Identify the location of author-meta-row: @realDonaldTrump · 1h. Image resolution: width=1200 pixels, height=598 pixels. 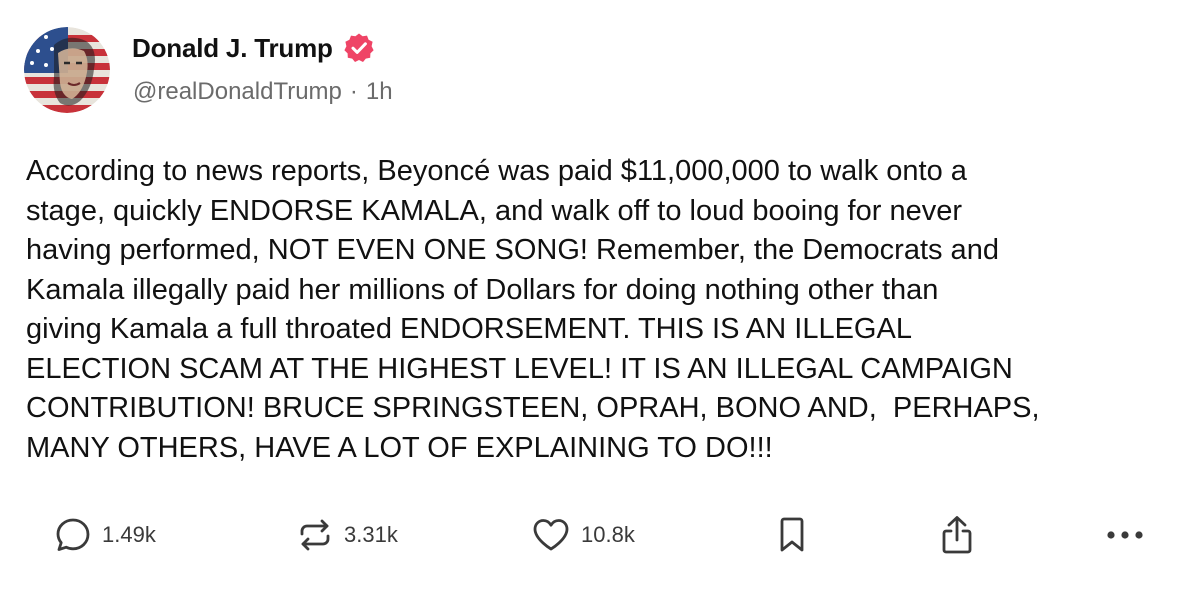
(263, 92).